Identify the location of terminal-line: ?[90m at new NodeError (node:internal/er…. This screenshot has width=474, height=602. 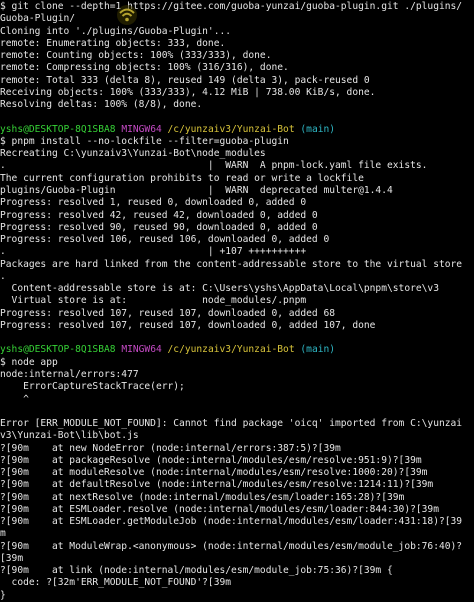
(237, 449).